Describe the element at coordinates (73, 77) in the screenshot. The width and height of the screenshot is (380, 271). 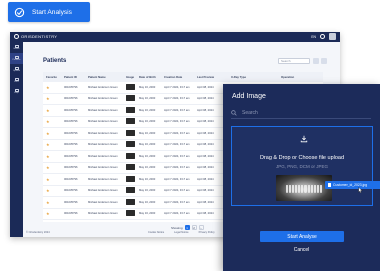
I see `column-header: Patient ID` at that location.